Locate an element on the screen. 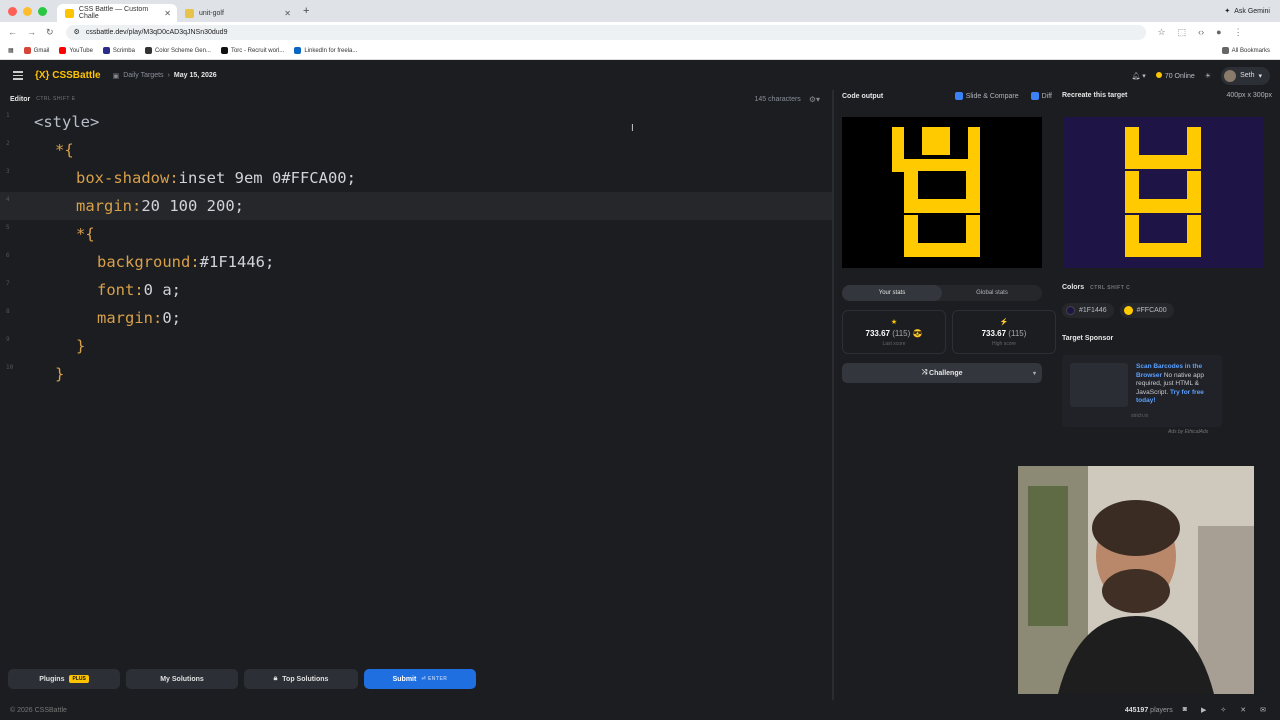 This screenshot has height=720, width=1280. swatch-yellow: #FFCA00 is located at coordinates (1146, 310).